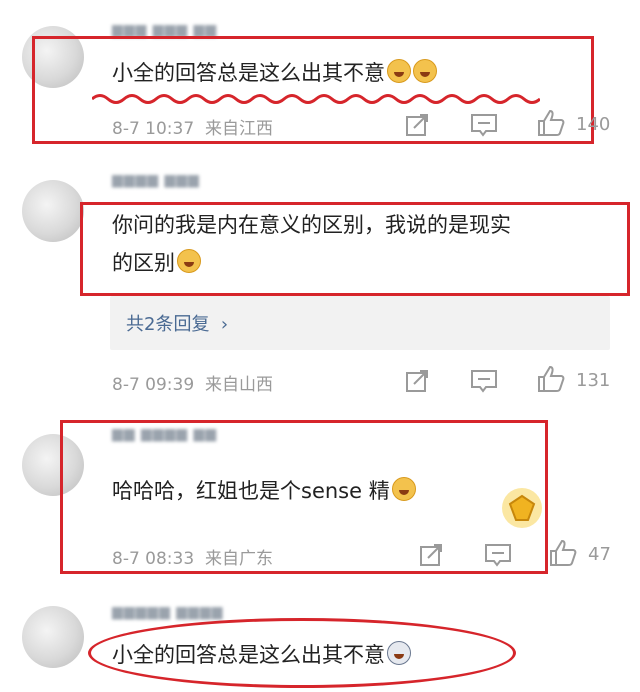  I want to click on comment-meta: 8-7 10:37 来自江西, so click(192, 126).